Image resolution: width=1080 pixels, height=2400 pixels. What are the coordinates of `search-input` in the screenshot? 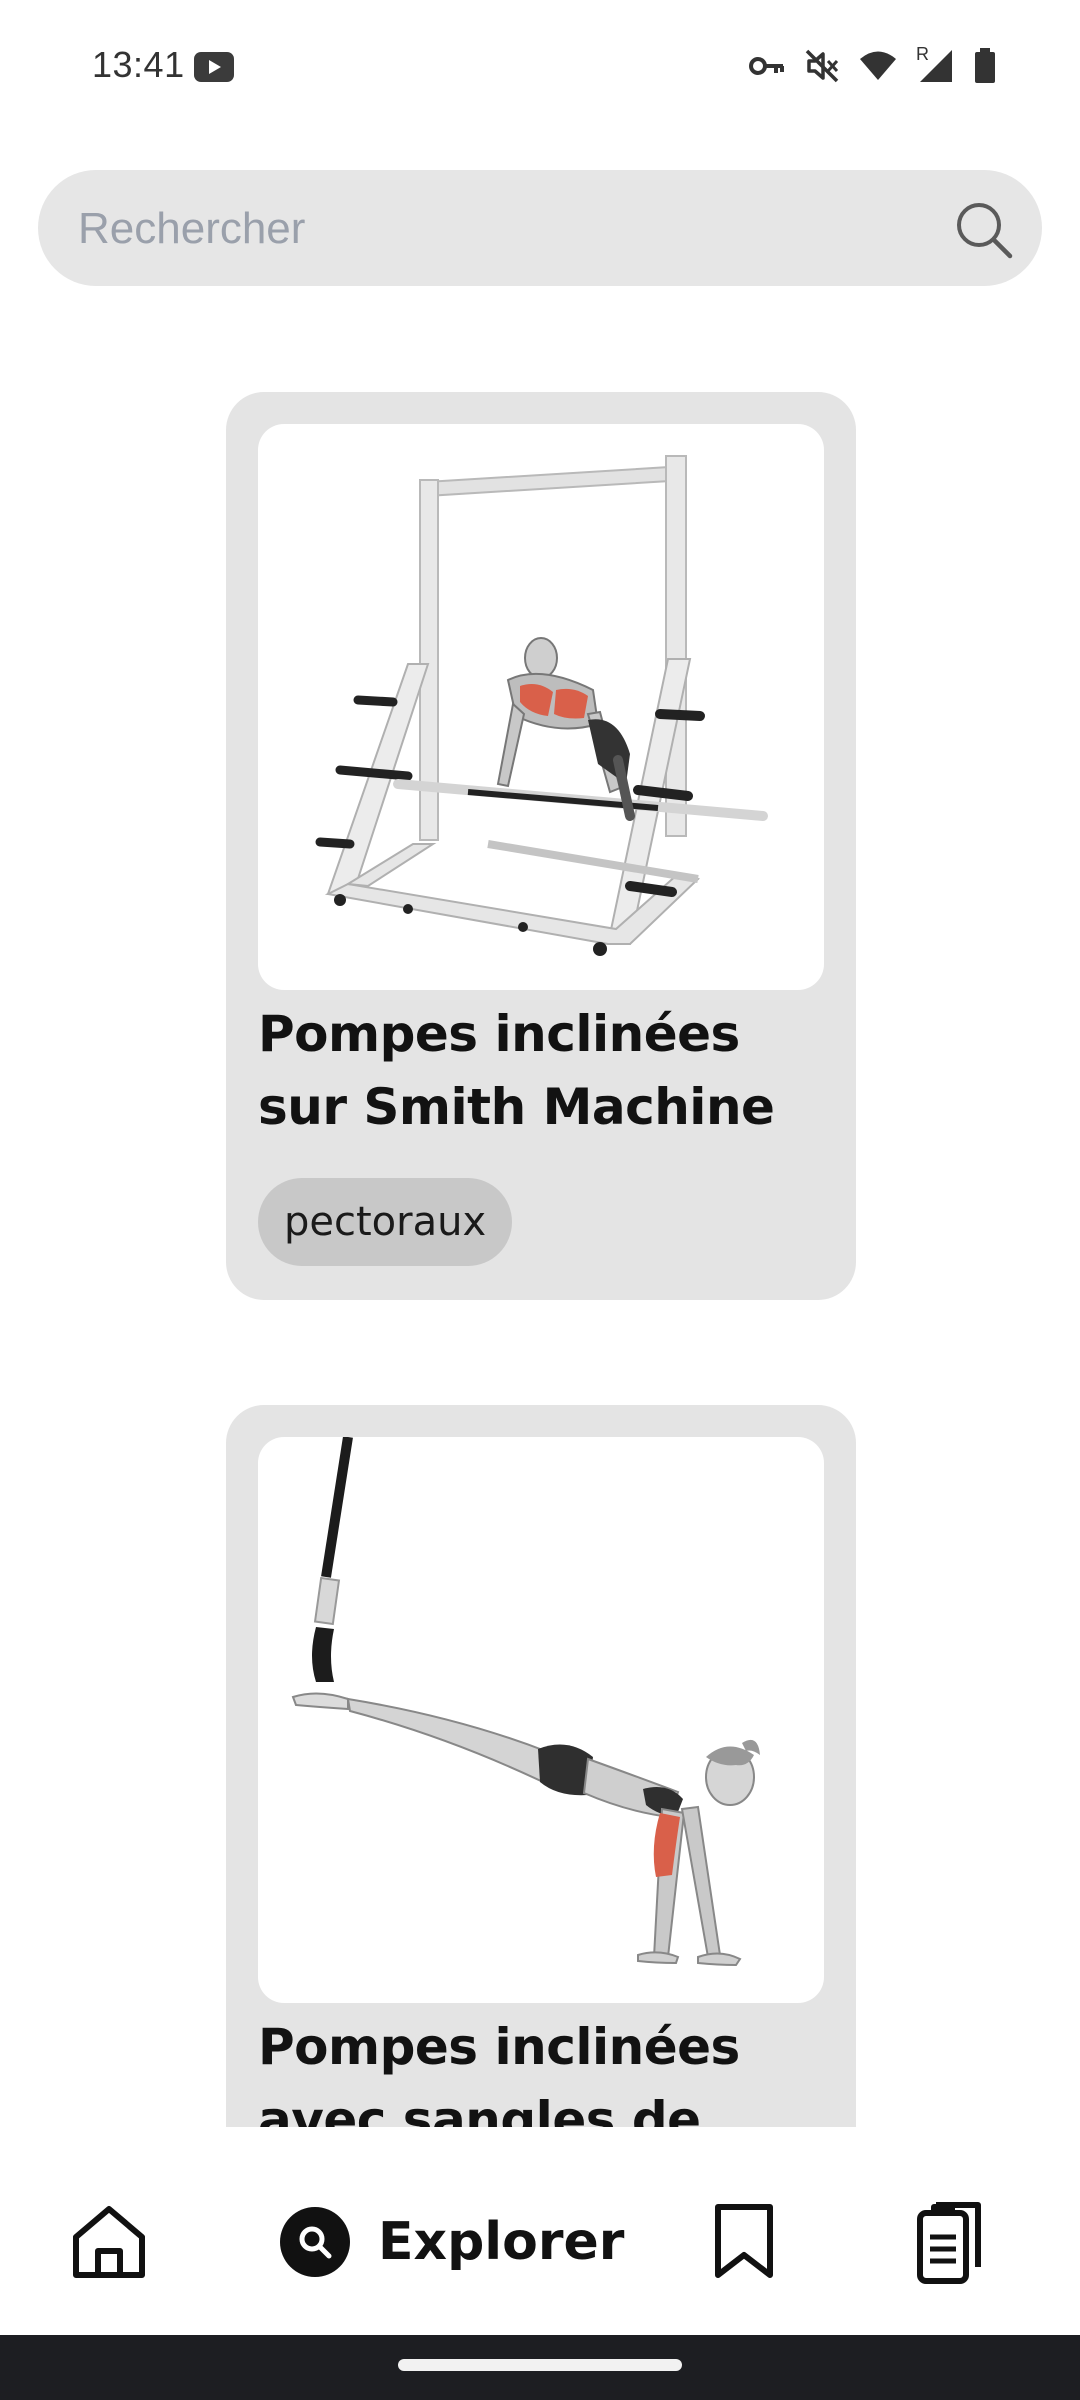 It's located at (518, 229).